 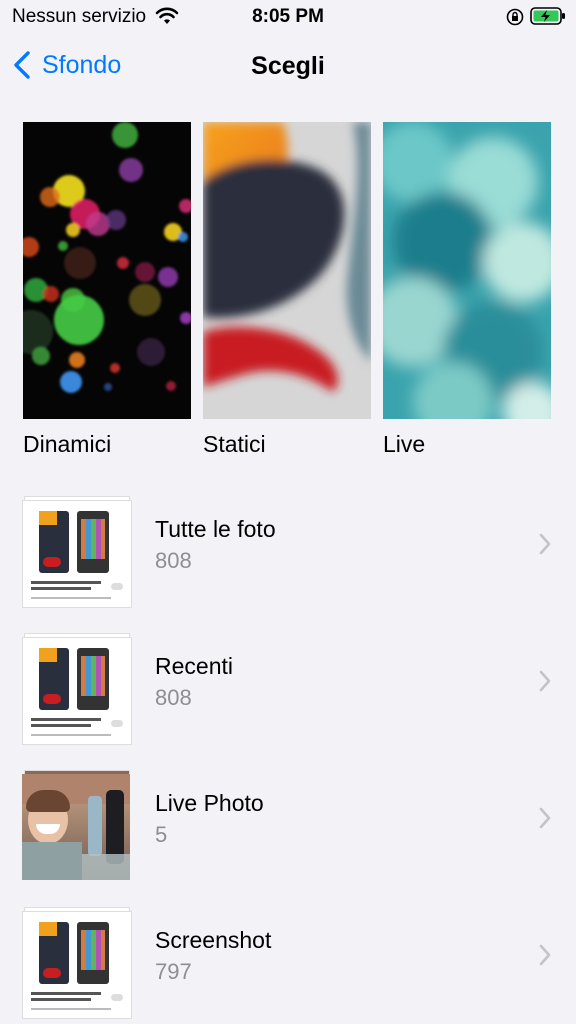 I want to click on abstract-shapes-art, so click(x=287, y=270).